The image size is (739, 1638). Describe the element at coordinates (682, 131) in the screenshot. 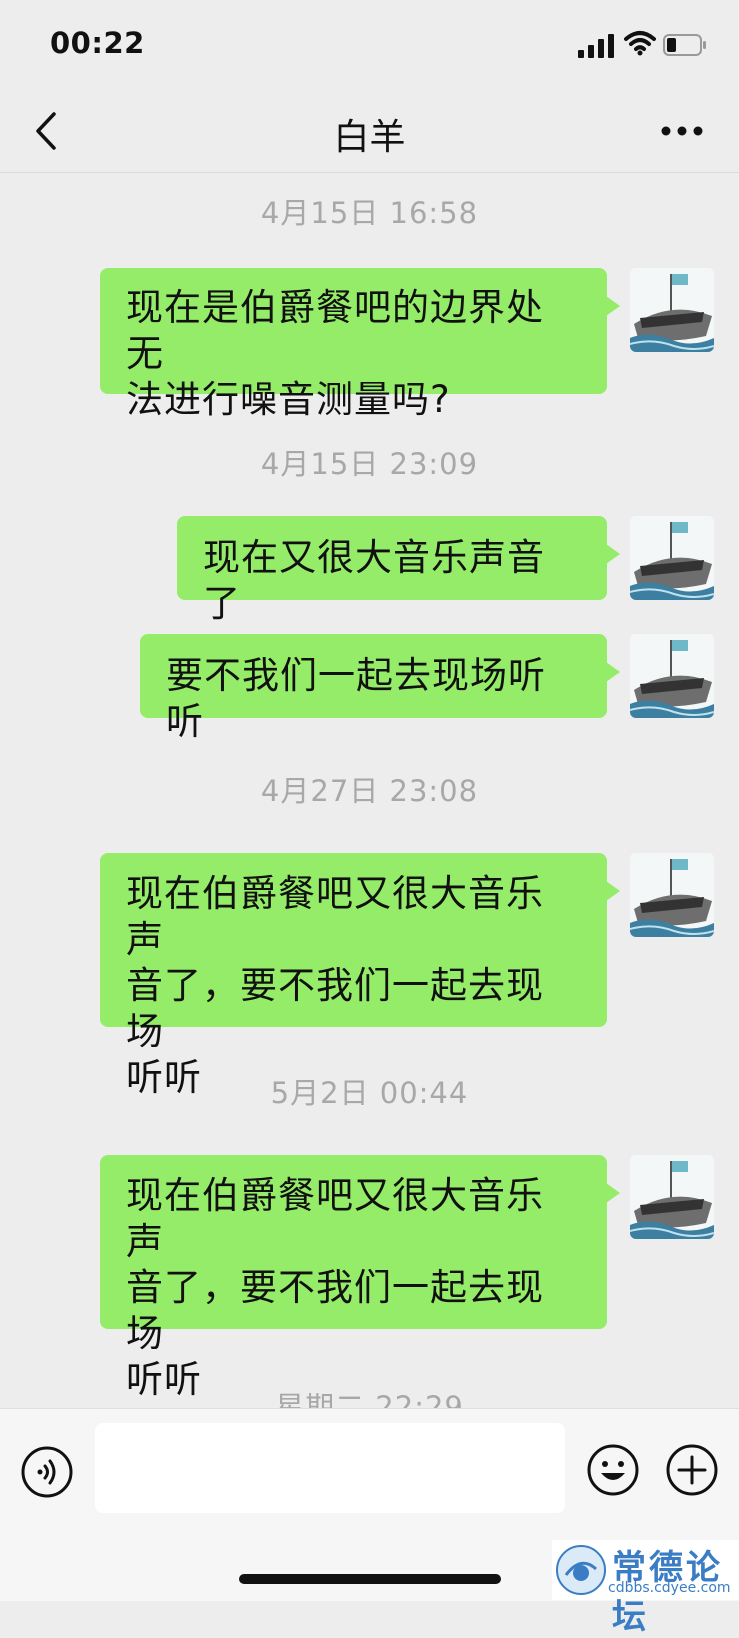

I see `more-icon` at that location.